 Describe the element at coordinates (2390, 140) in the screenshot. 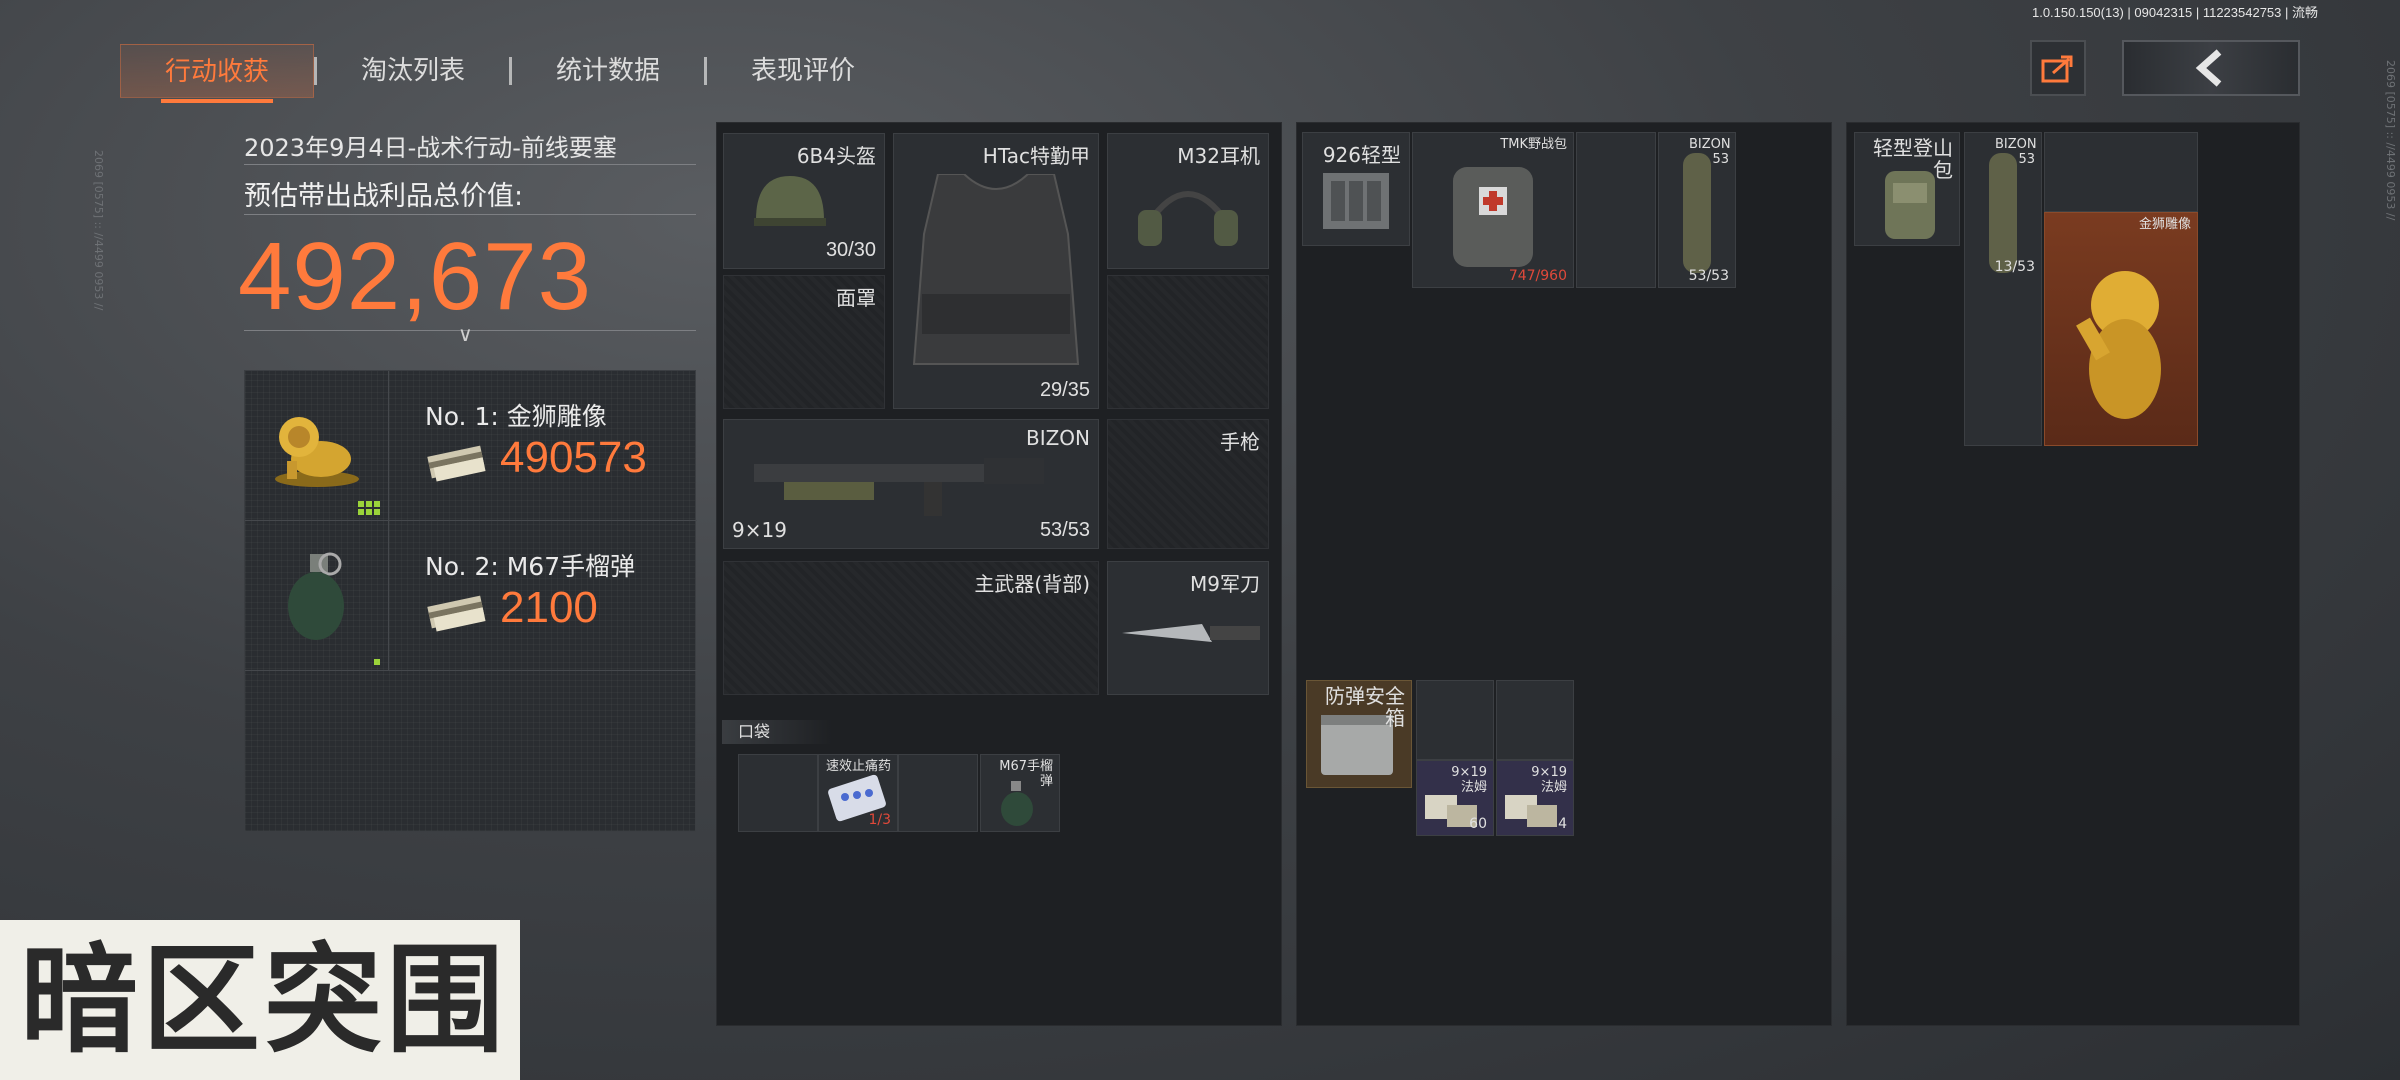

I see `side-deco-right: 2069 [0575] :: //4499 0953 //` at that location.